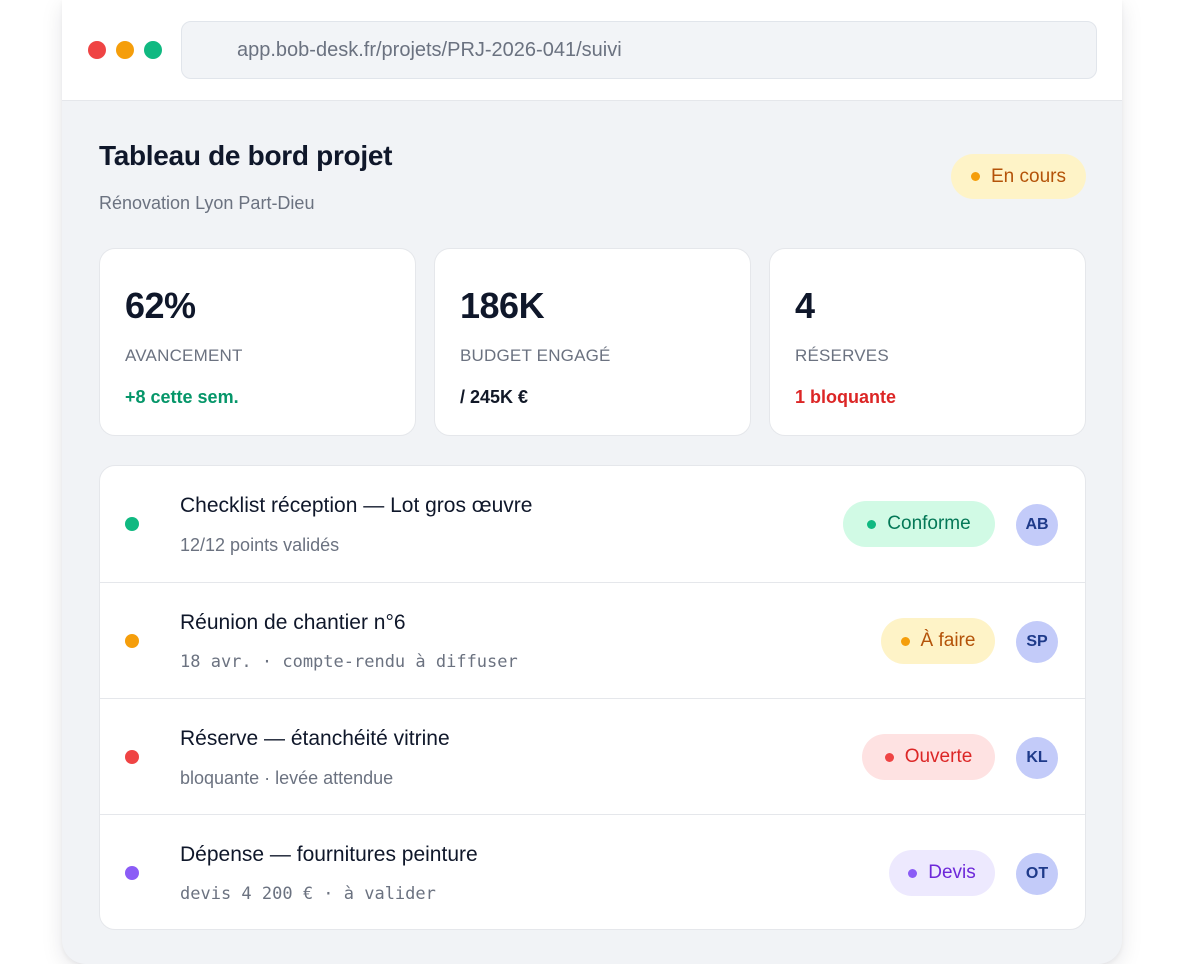  Describe the element at coordinates (184, 355) in the screenshot. I see `stat-label: AVANCEMENT` at that location.